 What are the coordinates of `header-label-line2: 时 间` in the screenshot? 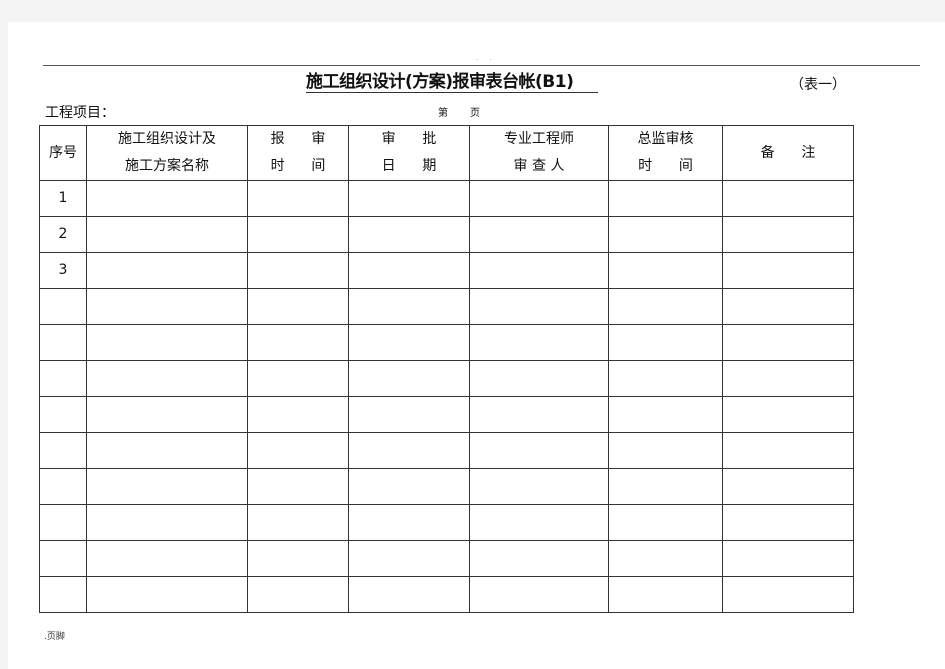 It's located at (665, 166).